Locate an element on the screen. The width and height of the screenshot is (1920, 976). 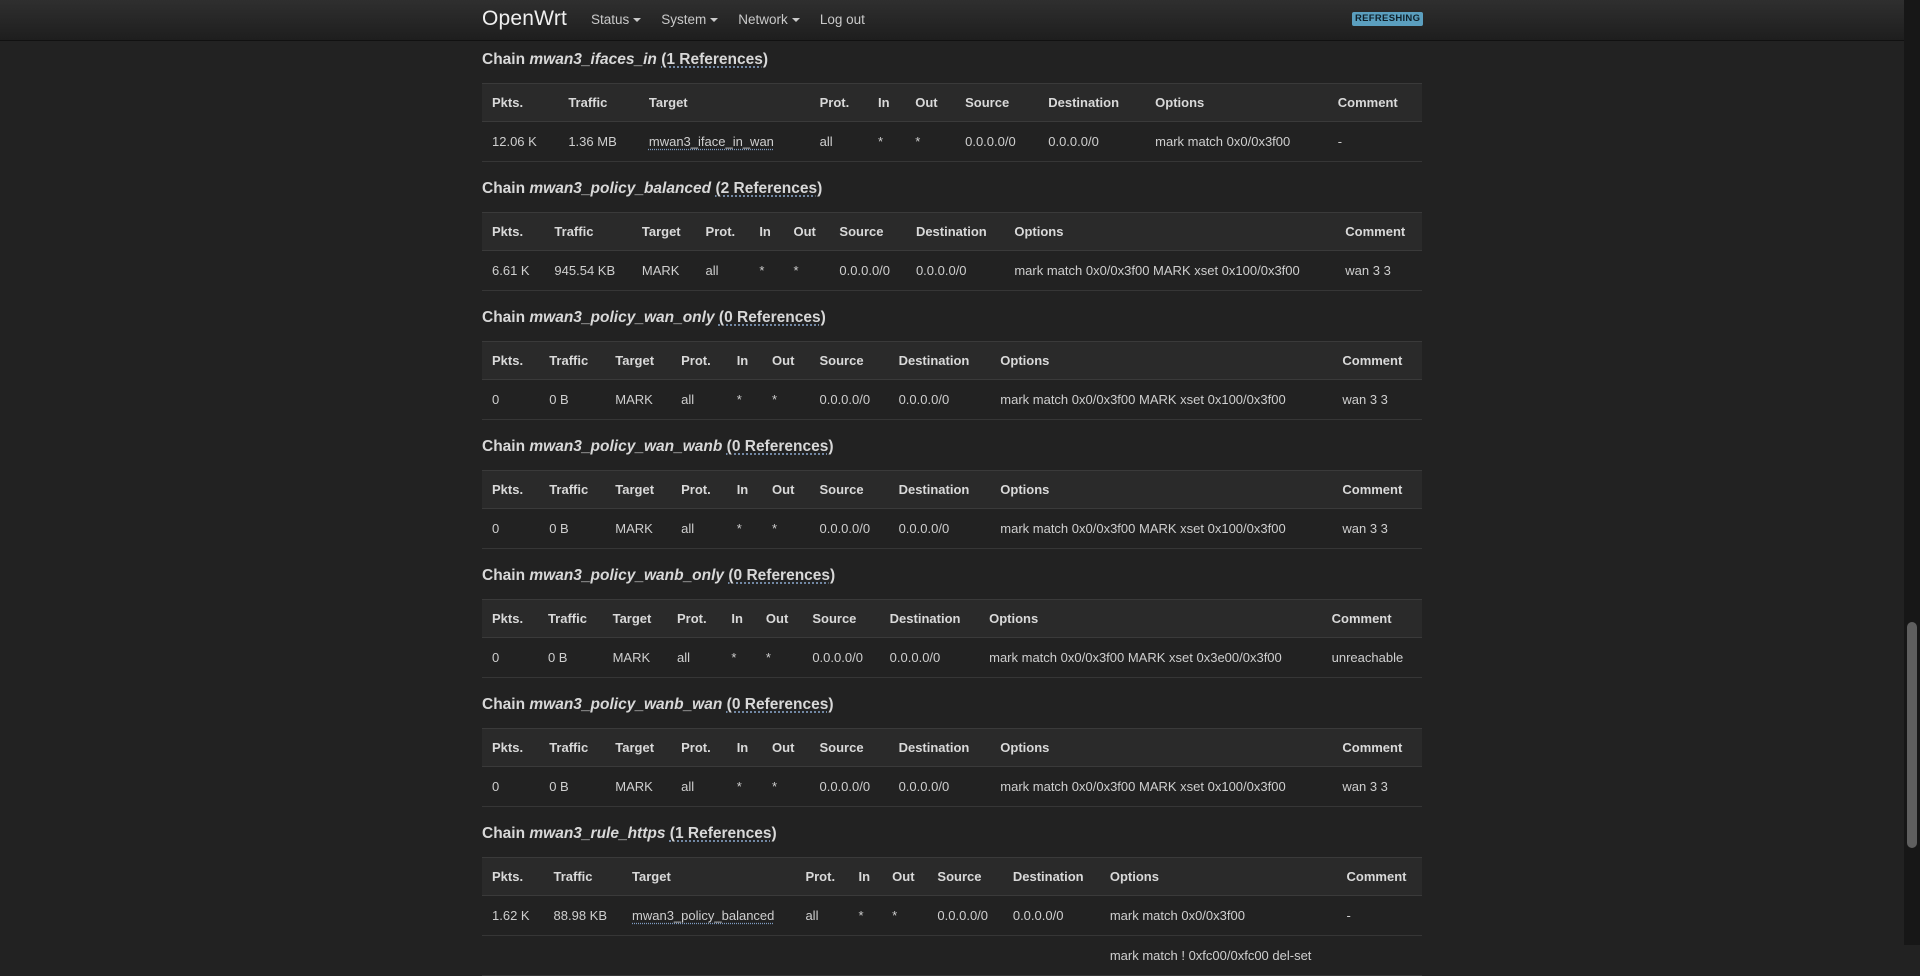
menu-status: Status is located at coordinates (616, 19).